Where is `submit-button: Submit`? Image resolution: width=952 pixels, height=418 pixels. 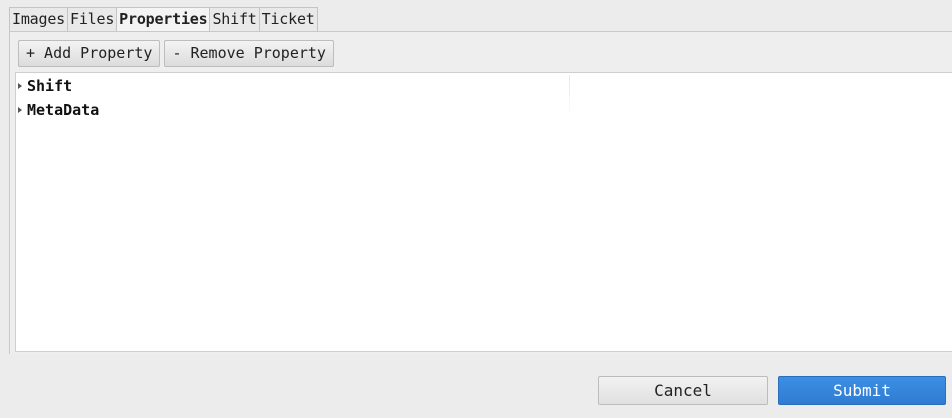 submit-button: Submit is located at coordinates (862, 390).